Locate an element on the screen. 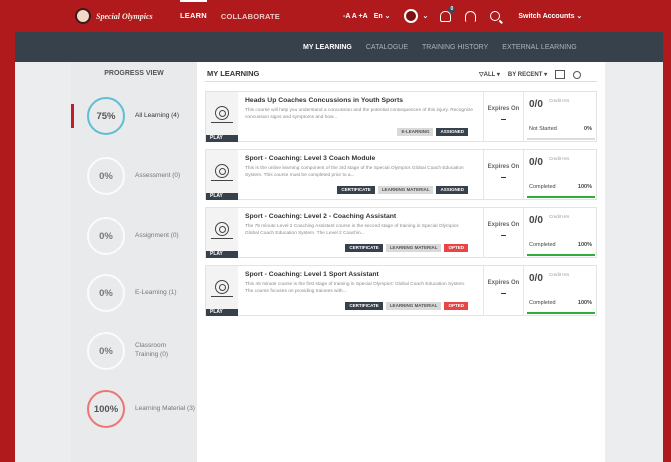 The image size is (671, 462). sort-dropdown: BY RECENT ▾ is located at coordinates (527, 74).